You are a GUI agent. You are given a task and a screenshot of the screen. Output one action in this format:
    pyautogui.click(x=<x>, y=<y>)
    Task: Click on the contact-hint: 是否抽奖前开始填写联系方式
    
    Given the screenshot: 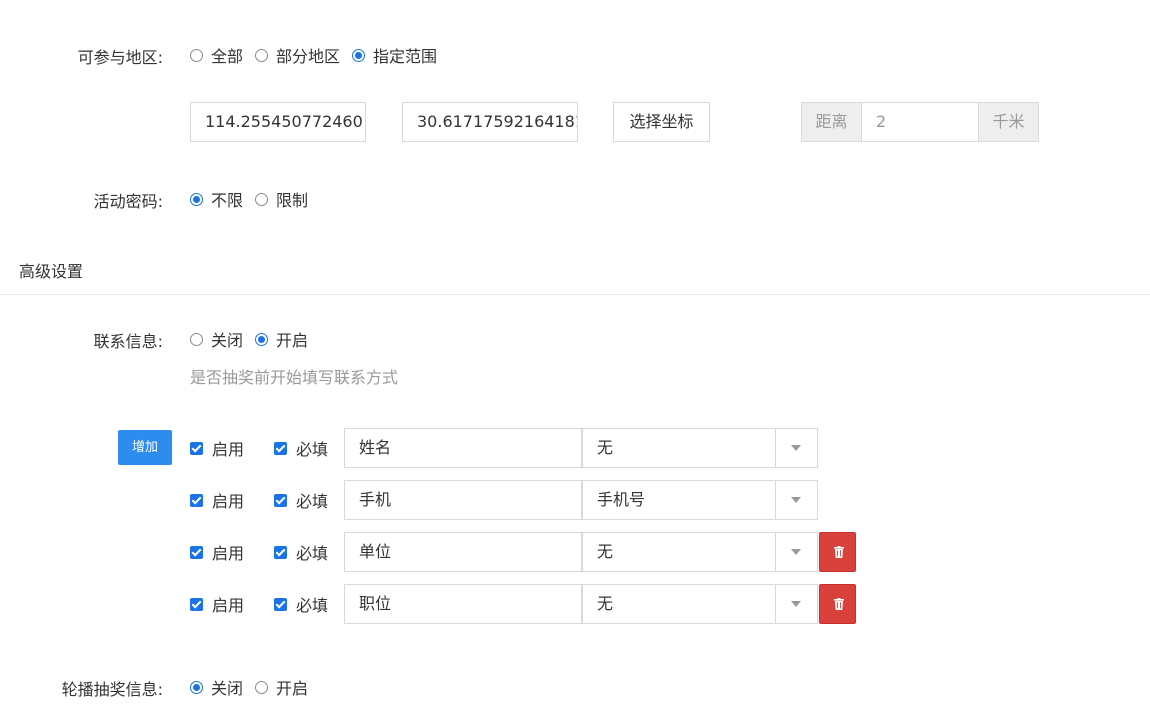 What is the action you would take?
    pyautogui.click(x=294, y=377)
    